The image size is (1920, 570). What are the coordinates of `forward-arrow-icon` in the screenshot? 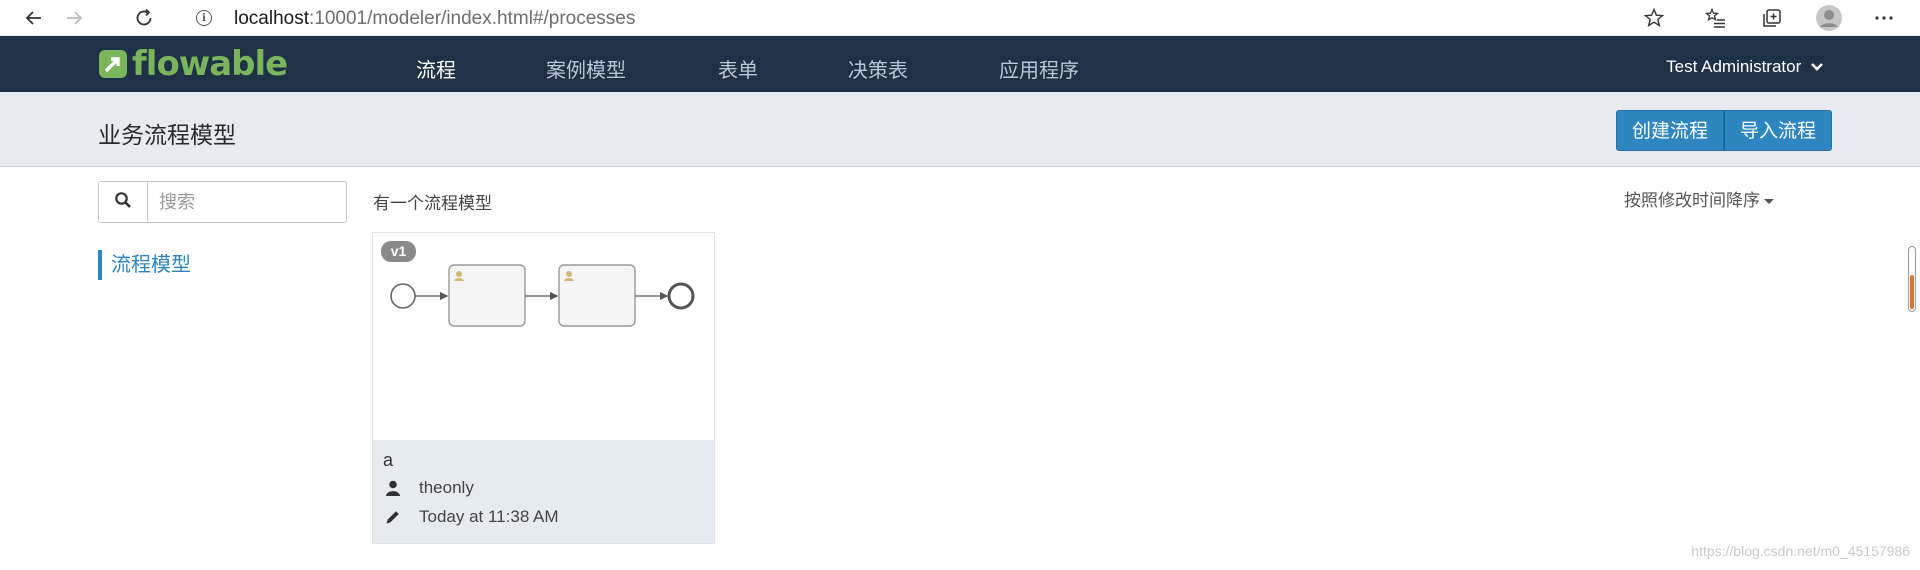 It's located at (74, 18).